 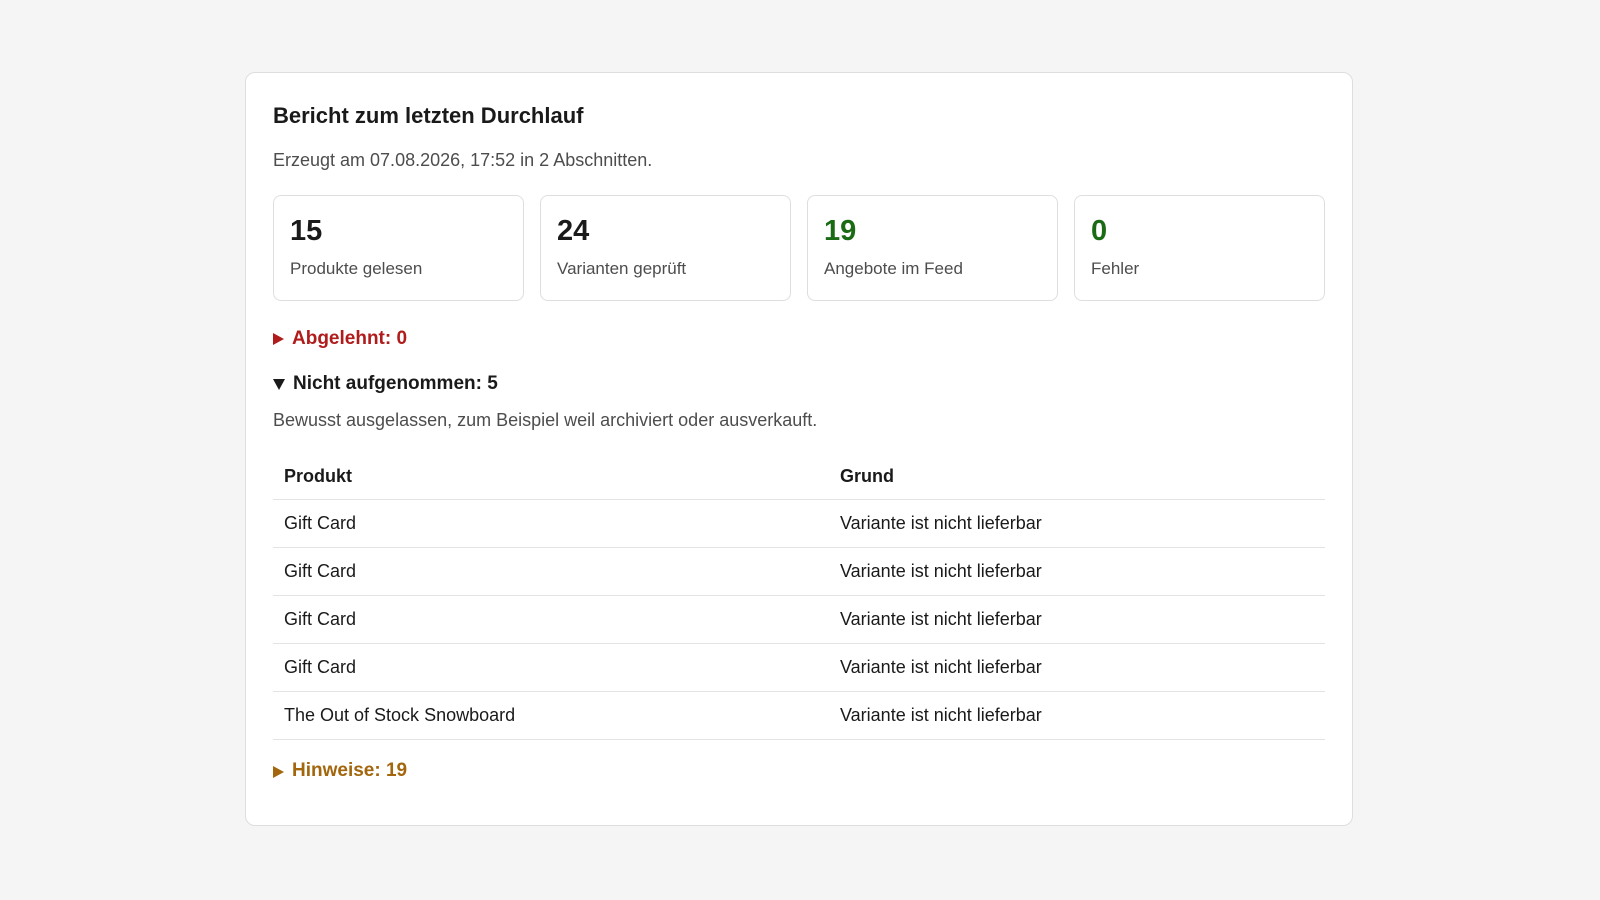 I want to click on stat-label: Produkte gelesen, so click(x=356, y=268).